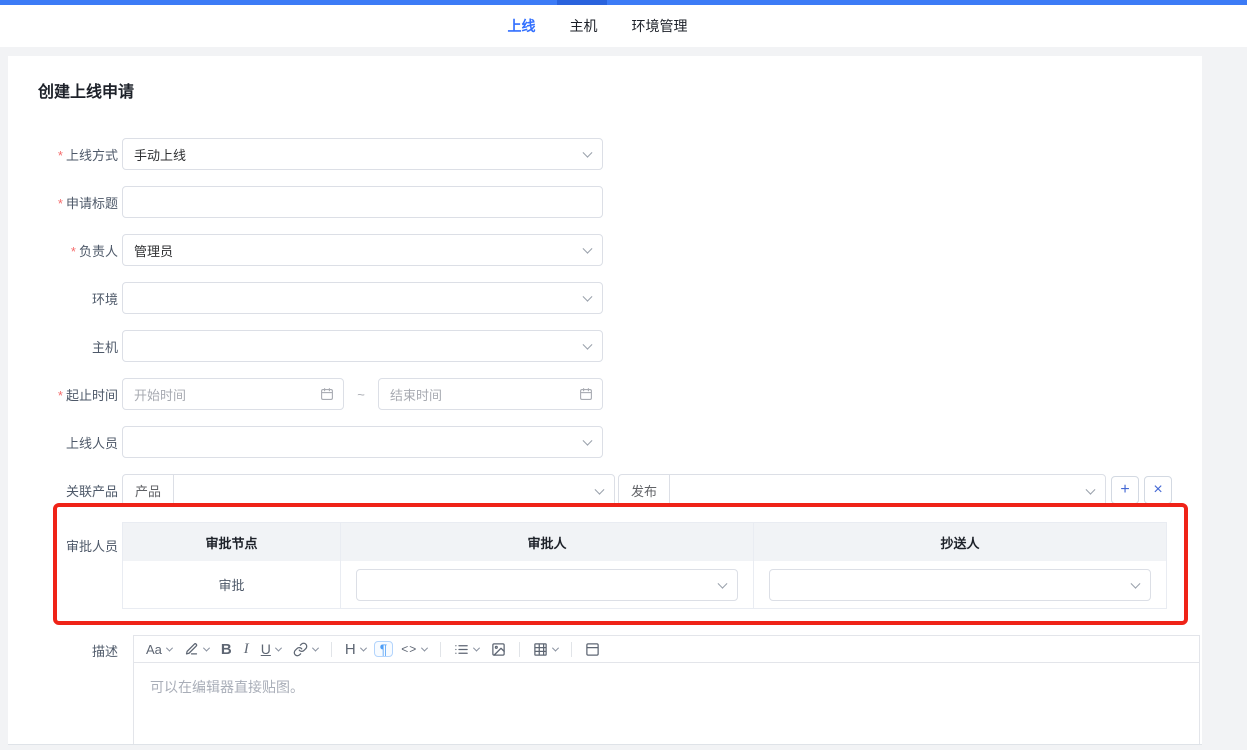 The height and width of the screenshot is (750, 1247). What do you see at coordinates (91, 155) in the screenshot?
I see `launch-method-label: 上线方式` at bounding box center [91, 155].